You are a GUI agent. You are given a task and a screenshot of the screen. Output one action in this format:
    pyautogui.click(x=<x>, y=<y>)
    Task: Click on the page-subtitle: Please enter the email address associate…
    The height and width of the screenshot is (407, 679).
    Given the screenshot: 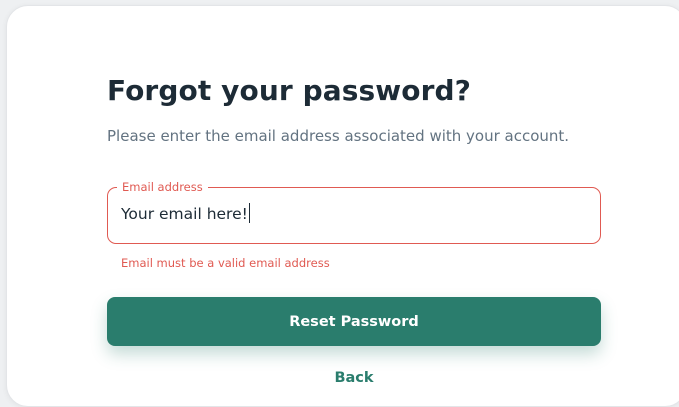 What is the action you would take?
    pyautogui.click(x=338, y=136)
    